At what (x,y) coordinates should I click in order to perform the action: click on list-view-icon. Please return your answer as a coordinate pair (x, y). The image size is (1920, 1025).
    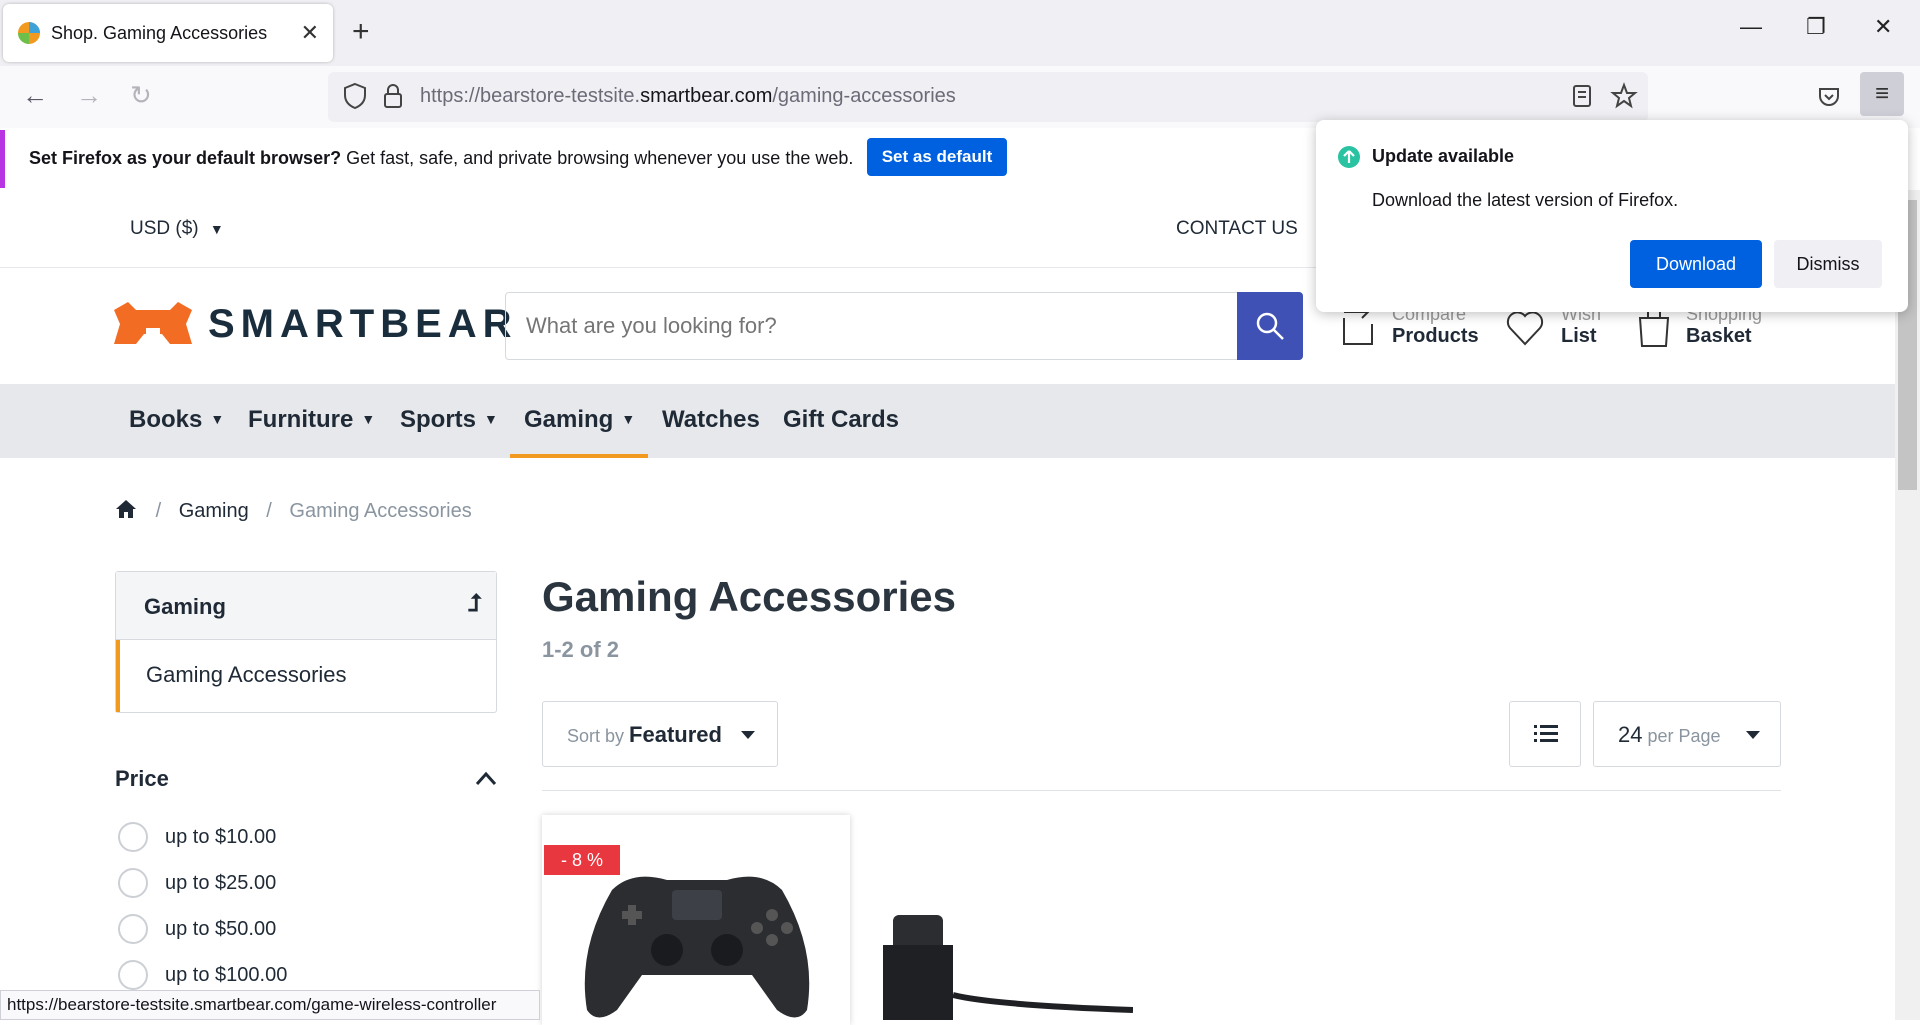
    Looking at the image, I should click on (1546, 733).